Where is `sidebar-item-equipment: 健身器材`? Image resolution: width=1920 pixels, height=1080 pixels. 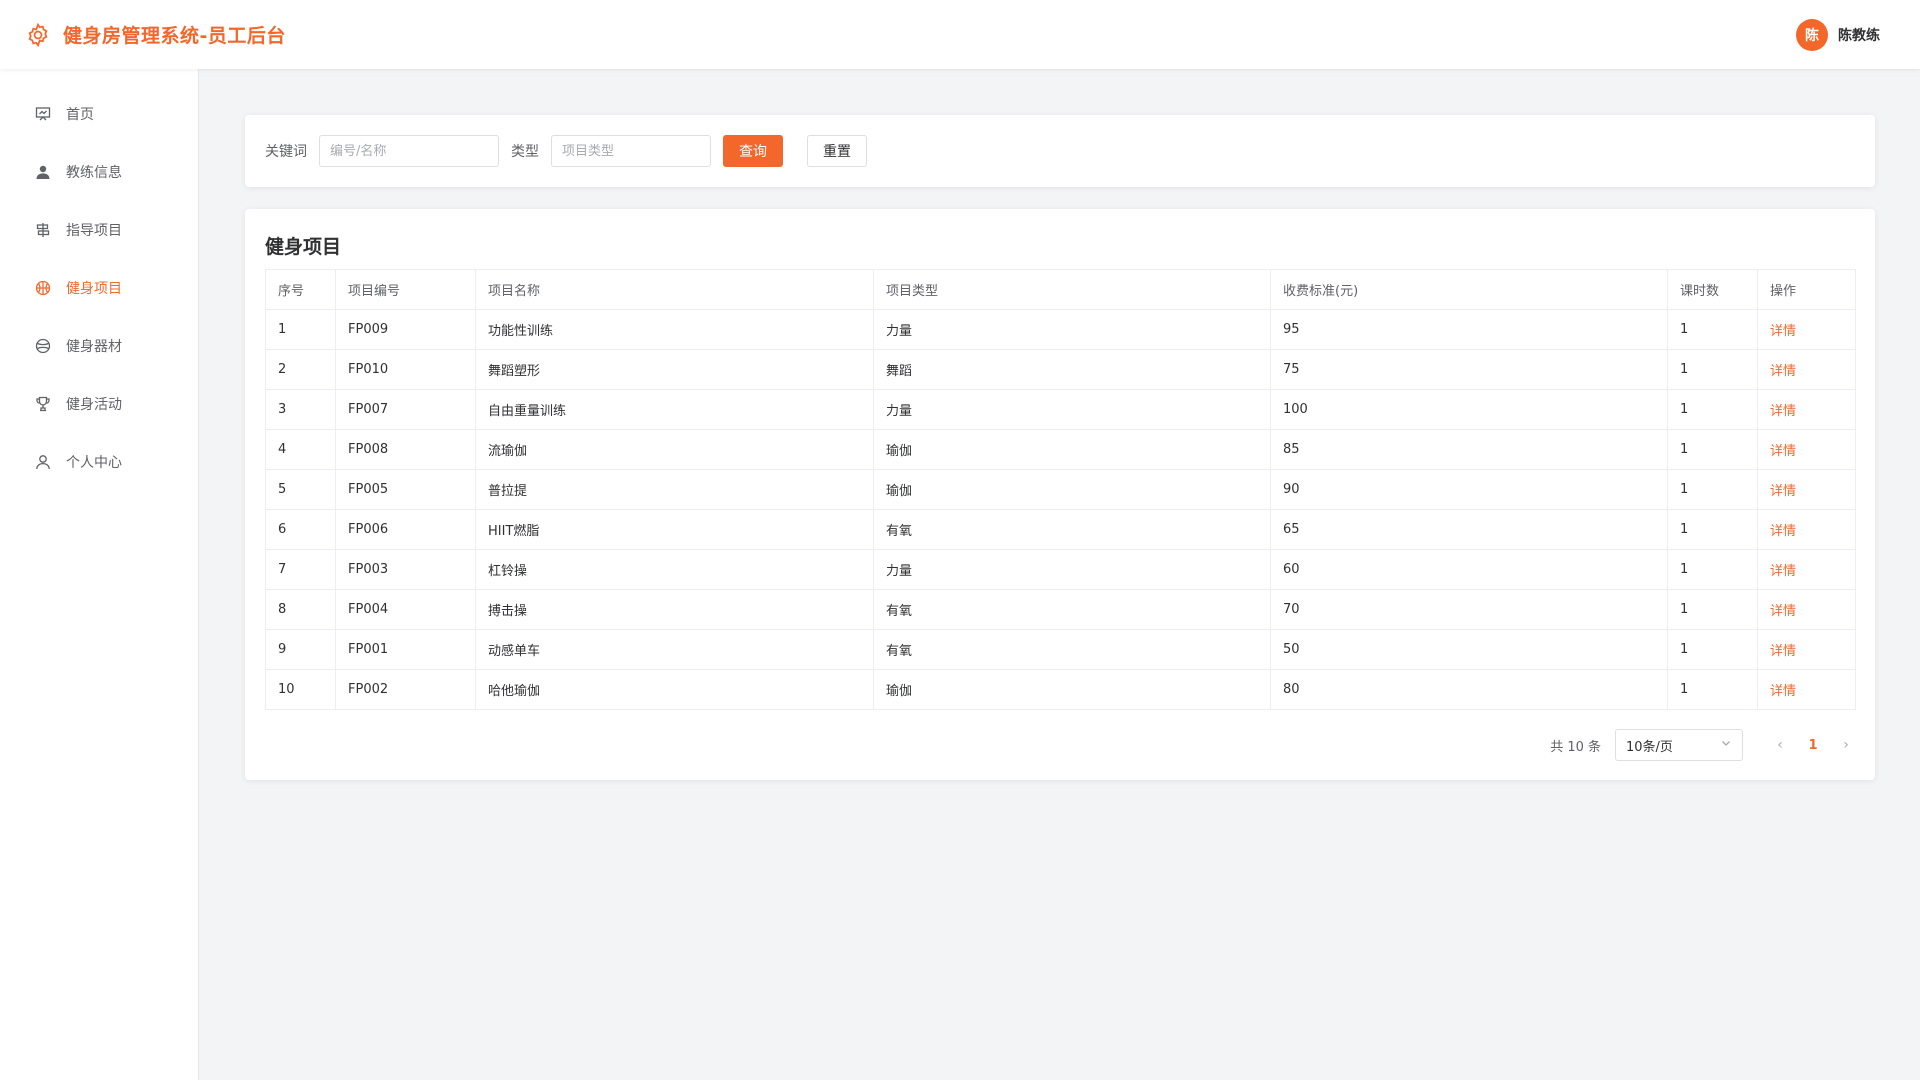
sidebar-item-equipment: 健身器材 is located at coordinates (99, 346).